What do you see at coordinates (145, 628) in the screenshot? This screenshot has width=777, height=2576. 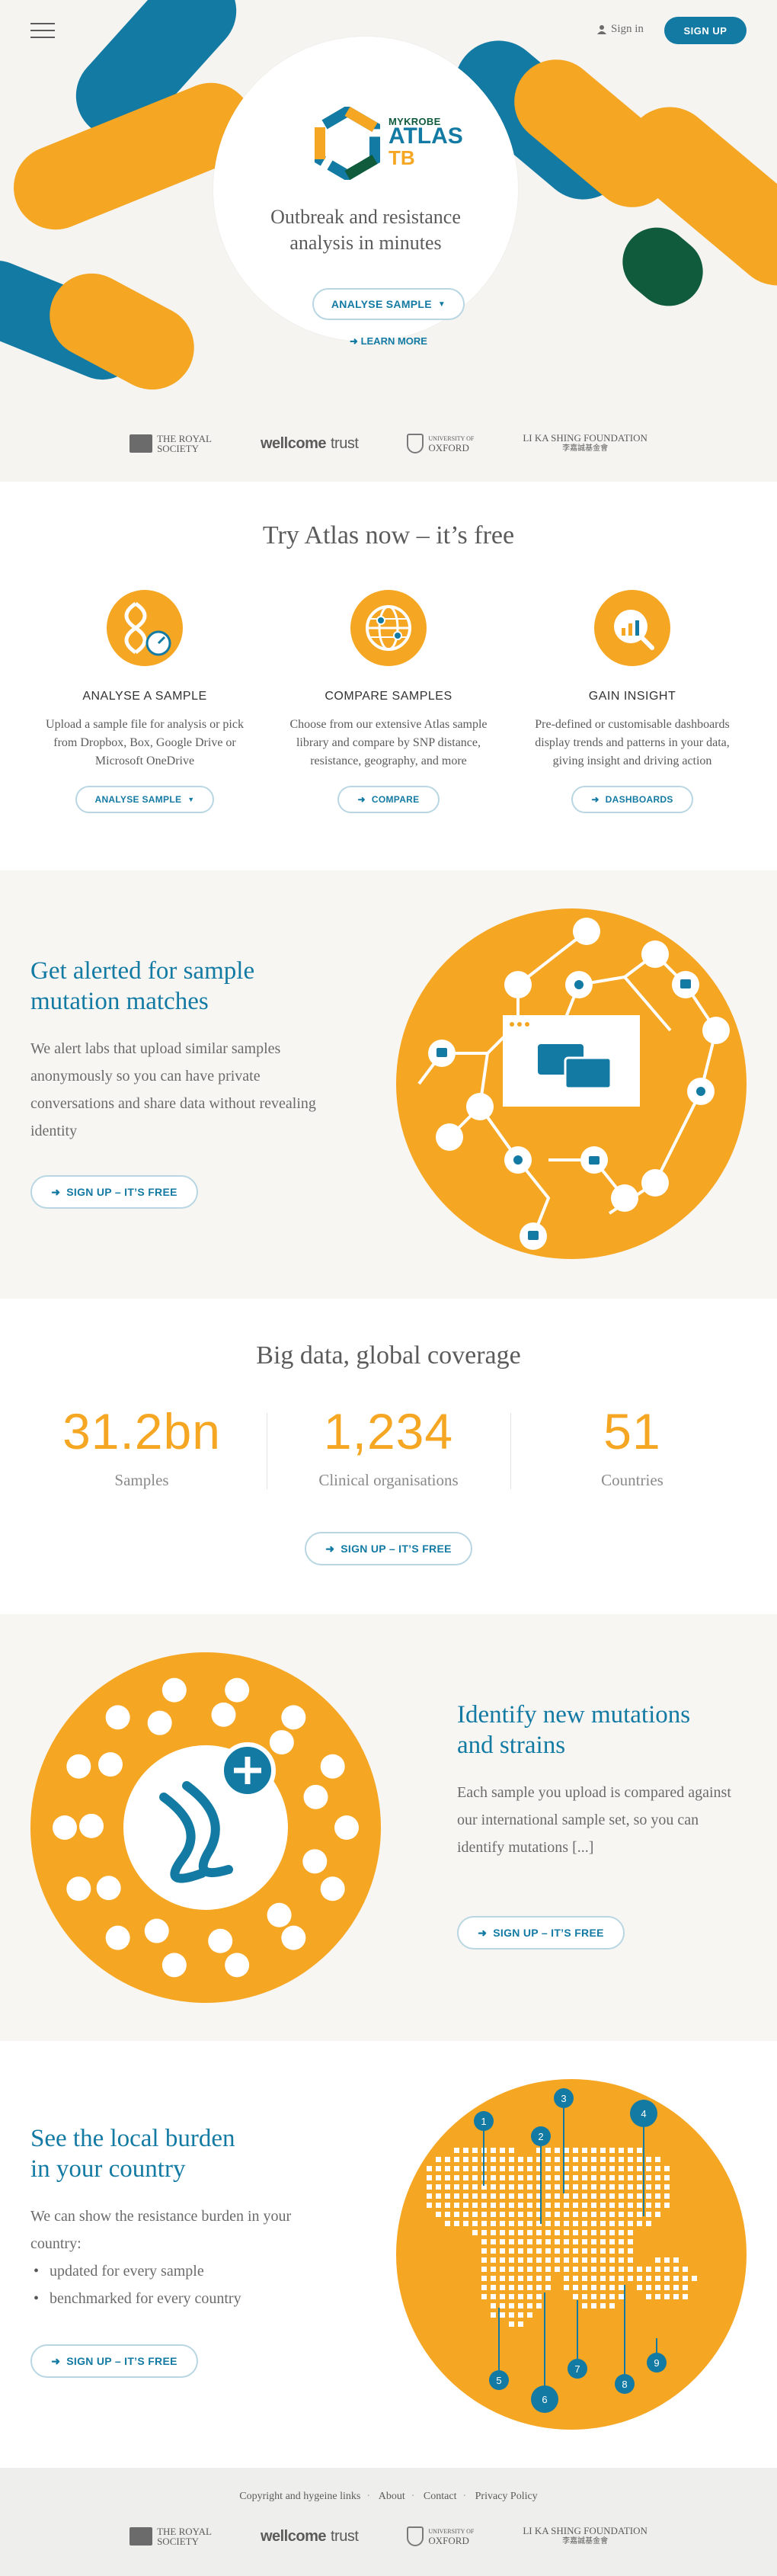 I see `dna-gauge-icon` at bounding box center [145, 628].